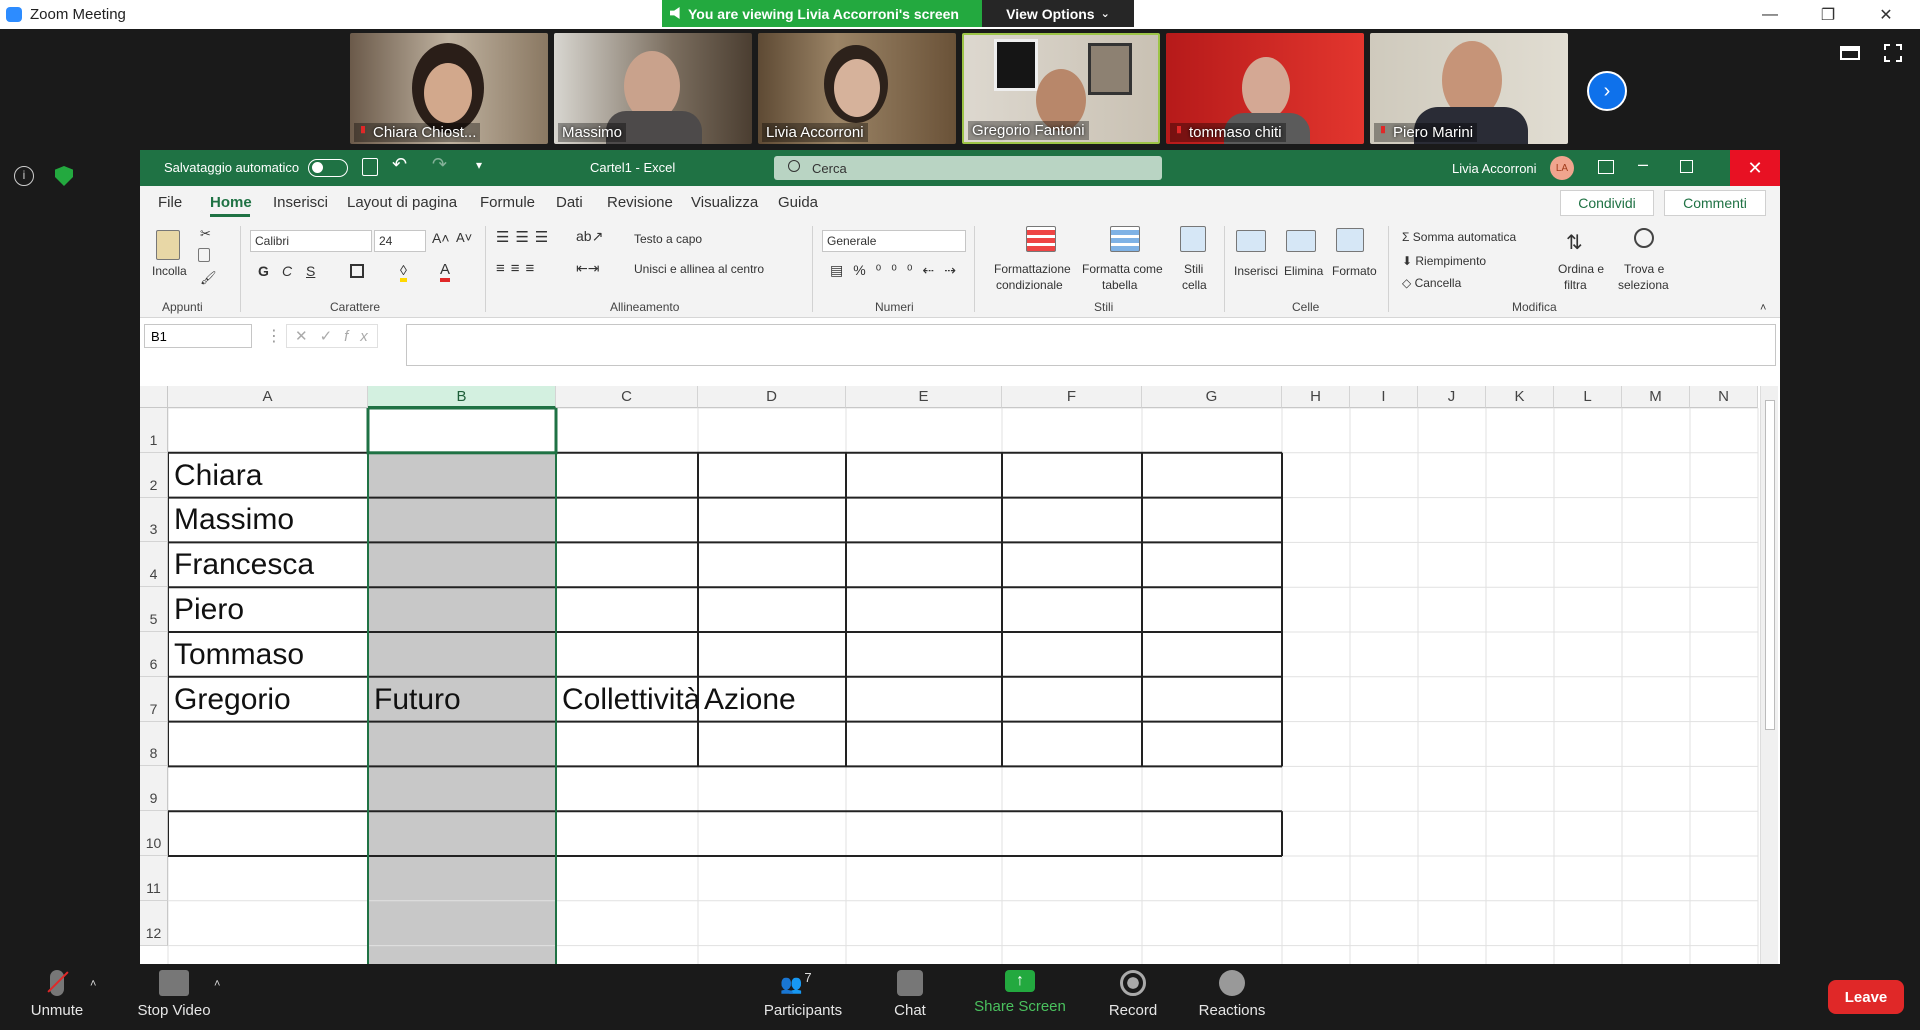 The image size is (1920, 1030). What do you see at coordinates (1265, 88) in the screenshot?
I see `video-tile: tommaso chiti` at bounding box center [1265, 88].